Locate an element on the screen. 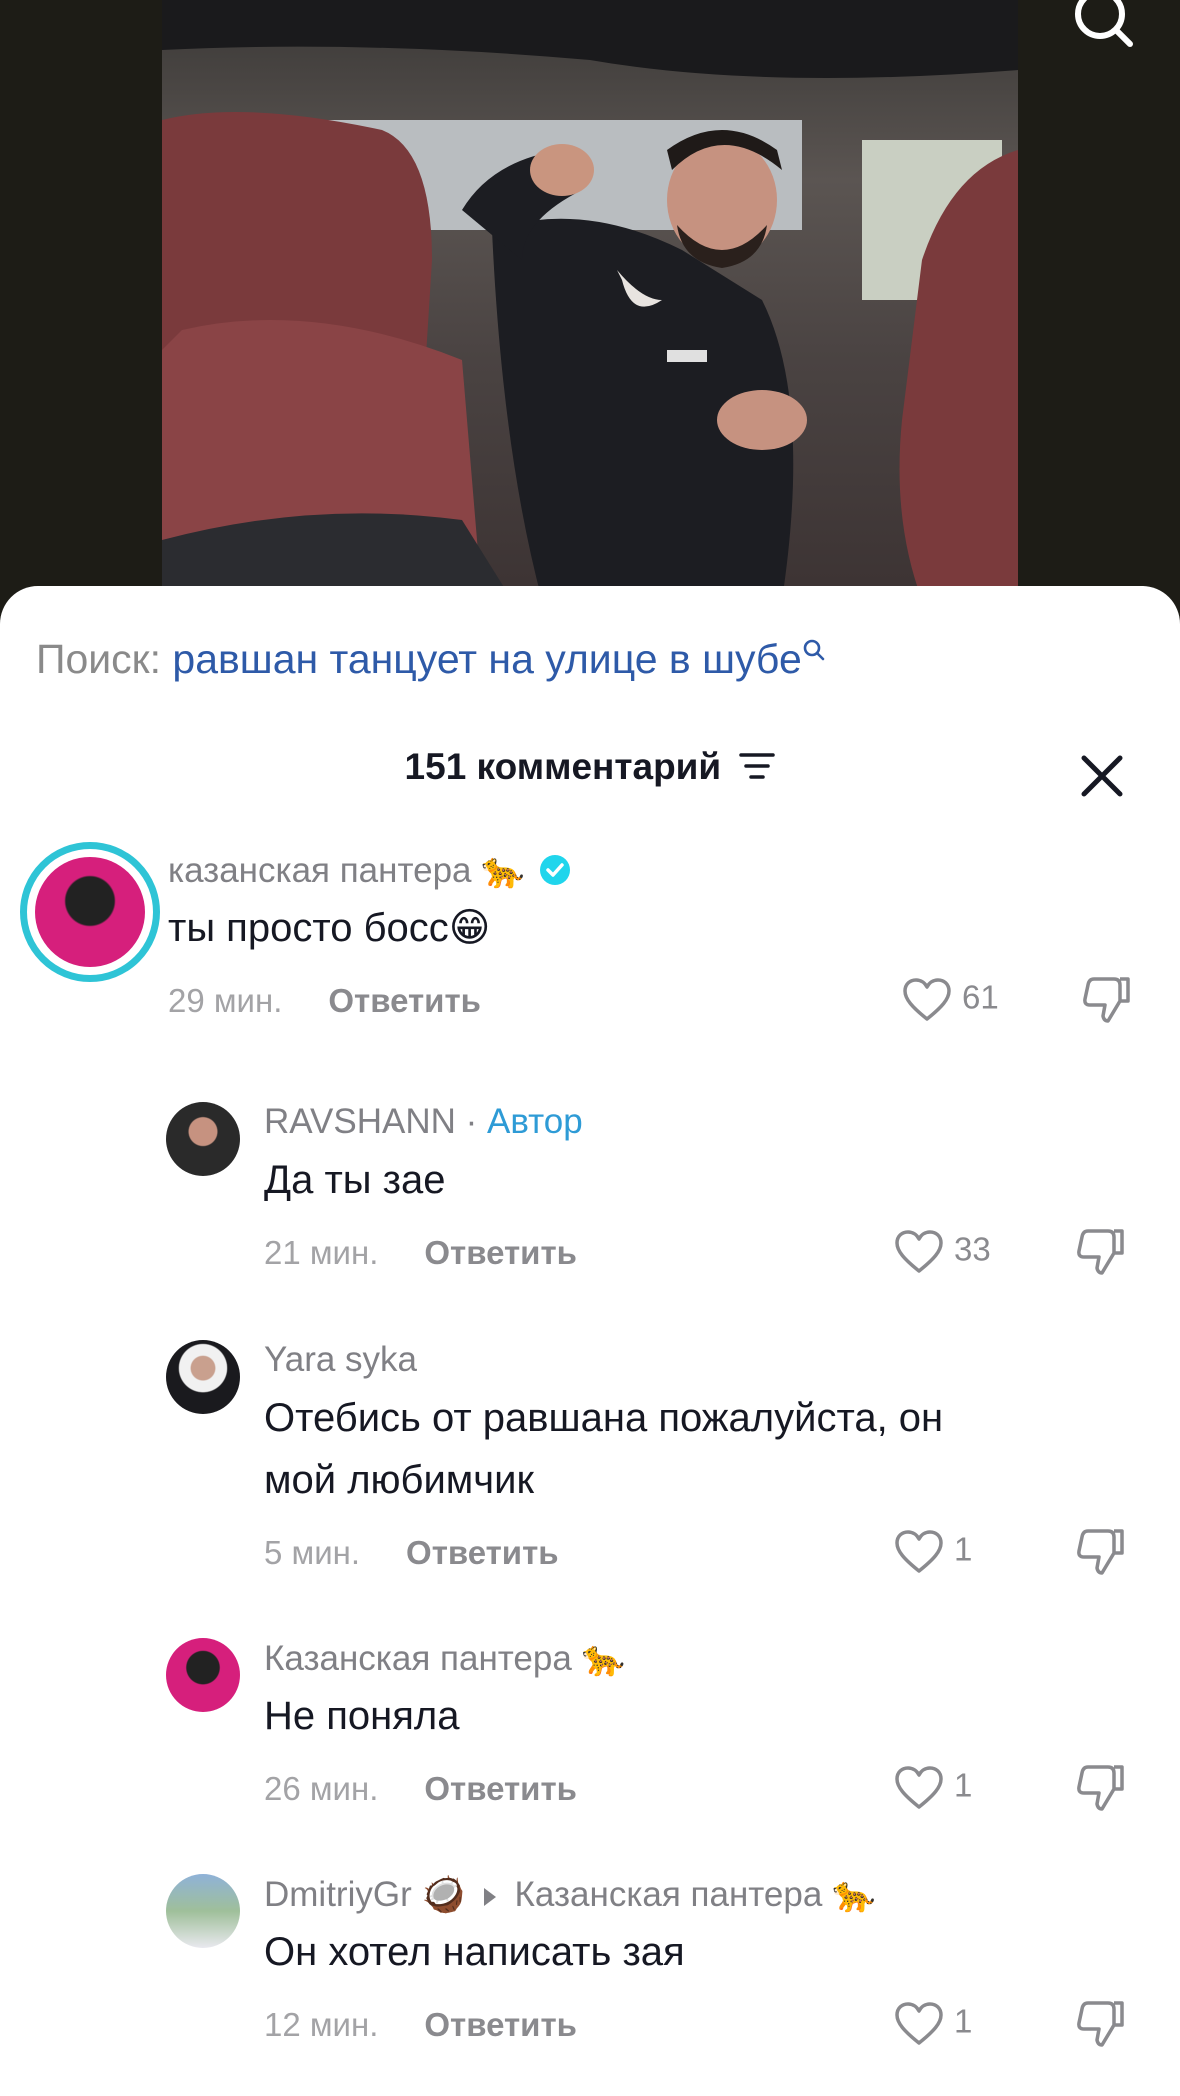  comment-text: Не поняла is located at coordinates (362, 1716).